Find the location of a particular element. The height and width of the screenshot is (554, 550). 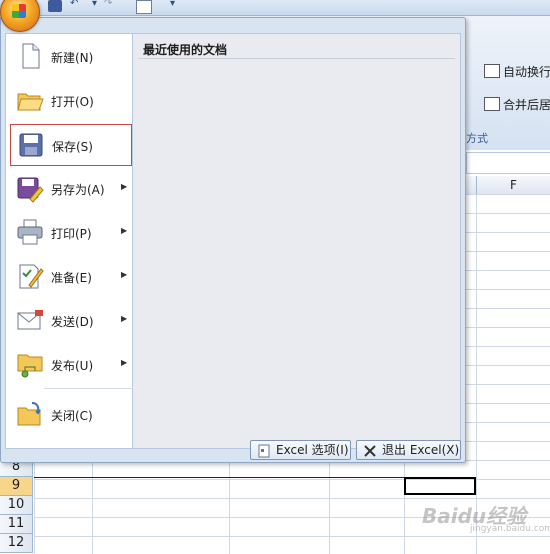

options-doc-icon is located at coordinates (264, 450).